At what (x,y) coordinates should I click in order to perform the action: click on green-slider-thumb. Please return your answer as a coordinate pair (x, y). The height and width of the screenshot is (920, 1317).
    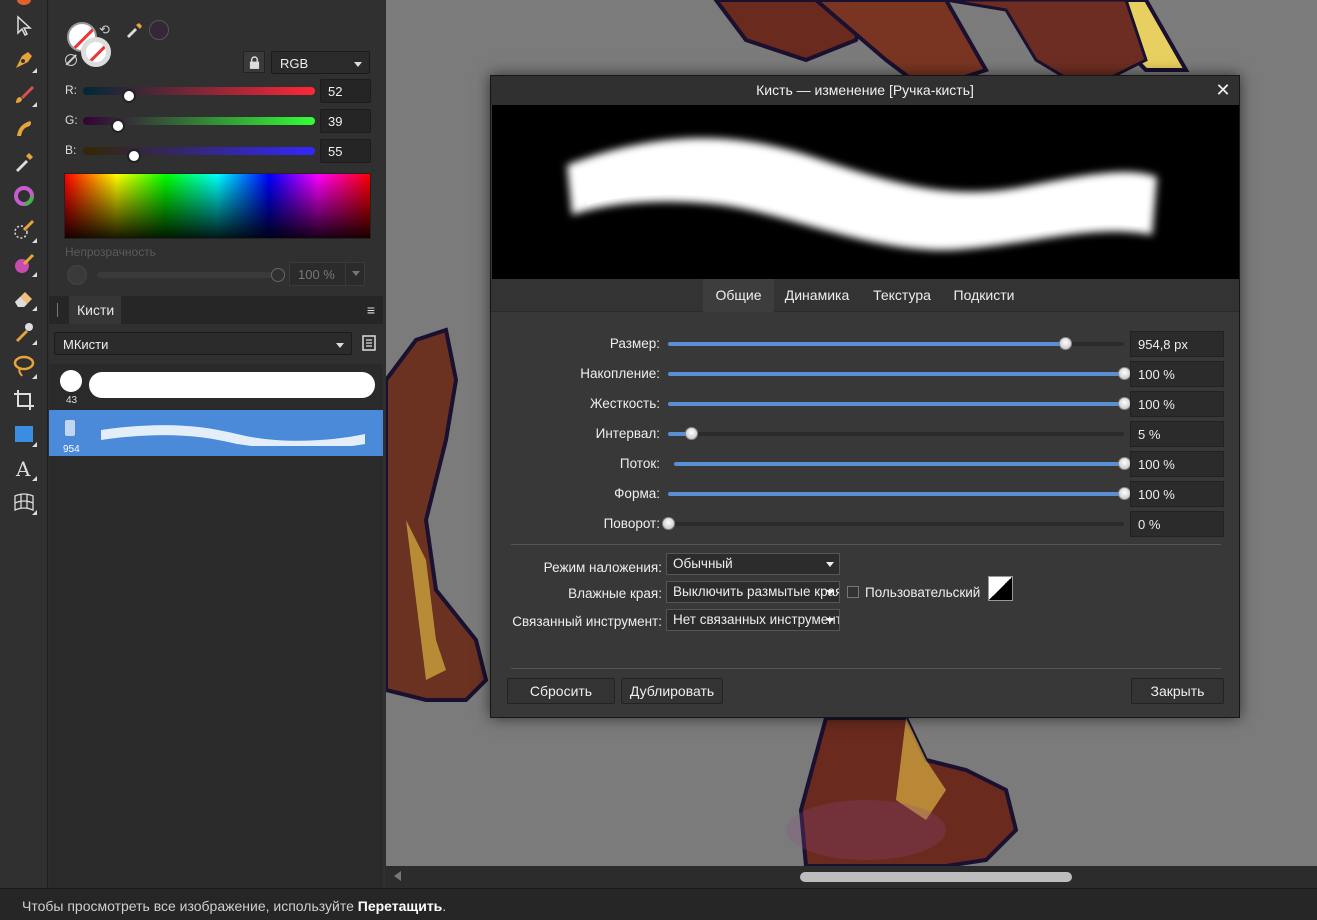
    Looking at the image, I should click on (117, 126).